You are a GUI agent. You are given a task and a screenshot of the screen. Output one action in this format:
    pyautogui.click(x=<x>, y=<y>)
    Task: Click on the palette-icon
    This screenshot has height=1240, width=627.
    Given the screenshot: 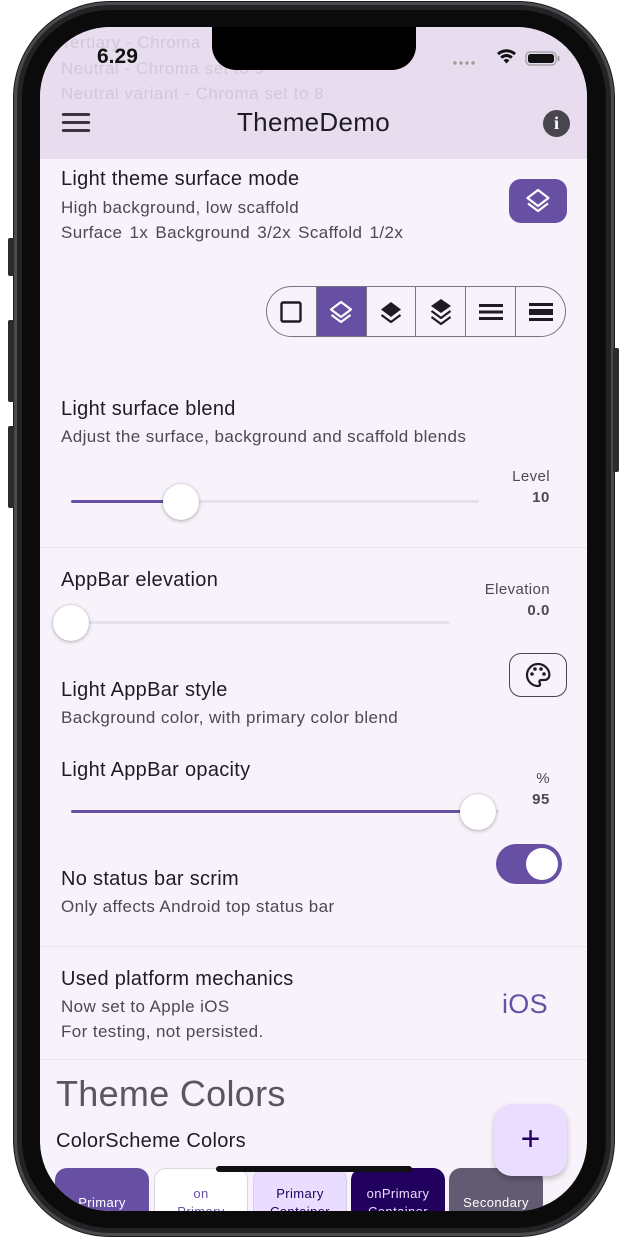 What is the action you would take?
    pyautogui.click(x=538, y=675)
    